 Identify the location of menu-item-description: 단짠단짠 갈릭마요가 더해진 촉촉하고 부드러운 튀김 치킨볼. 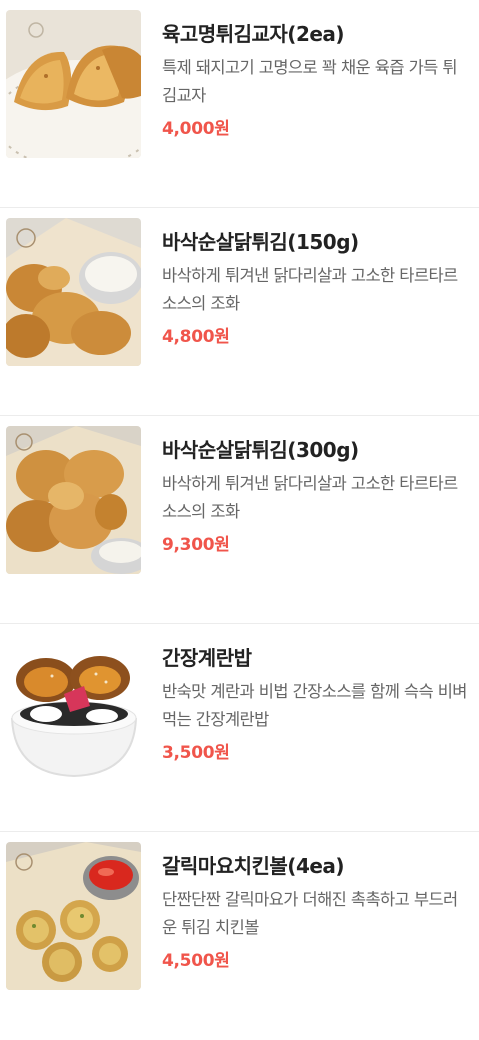
(310, 913).